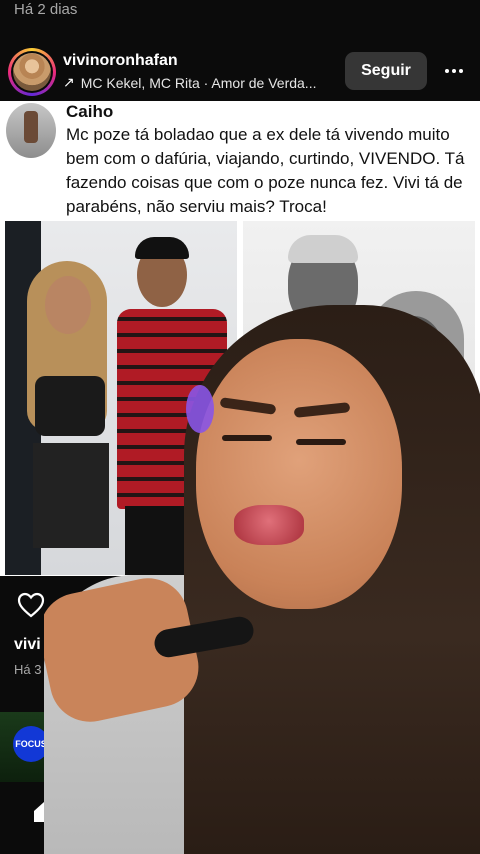  Describe the element at coordinates (28, 669) in the screenshot. I see `caption-timestamp: Há 3` at that location.